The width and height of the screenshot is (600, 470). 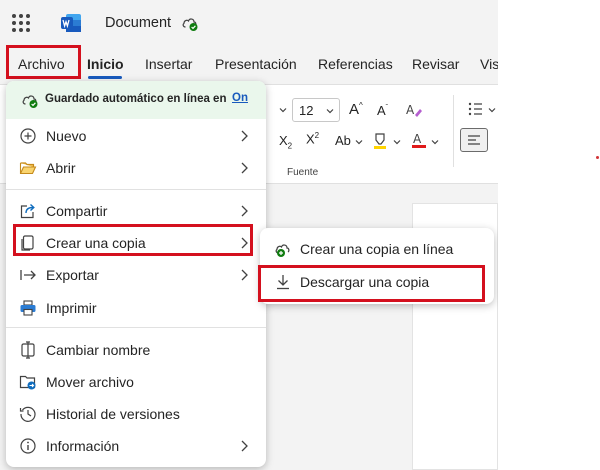 I want to click on menu-item-informacion: Información, so click(x=136, y=446).